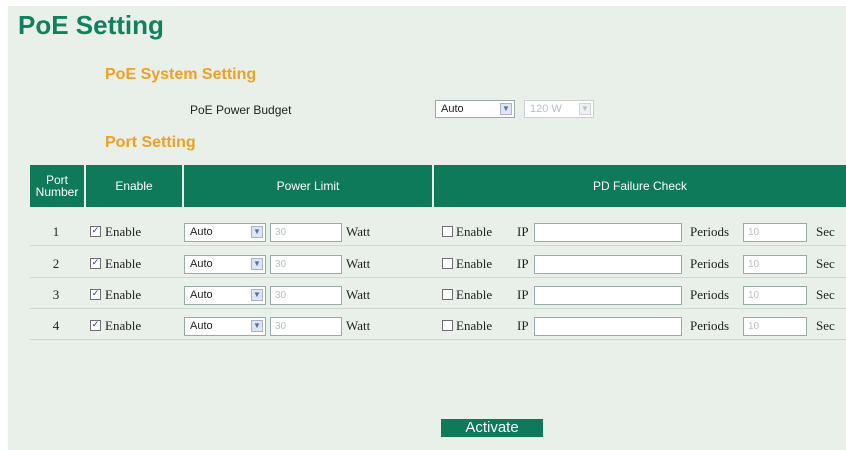 This screenshot has width=846, height=450. I want to click on budget-mode-select: Auto ▼, so click(475, 109).